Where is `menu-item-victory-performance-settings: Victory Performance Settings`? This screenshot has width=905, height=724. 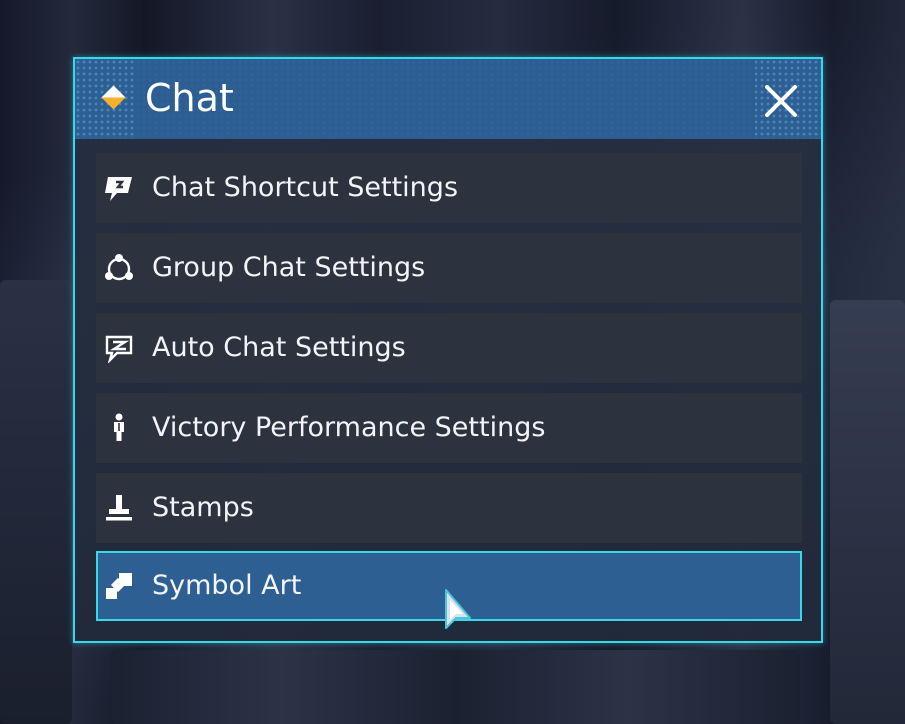 menu-item-victory-performance-settings: Victory Performance Settings is located at coordinates (449, 428).